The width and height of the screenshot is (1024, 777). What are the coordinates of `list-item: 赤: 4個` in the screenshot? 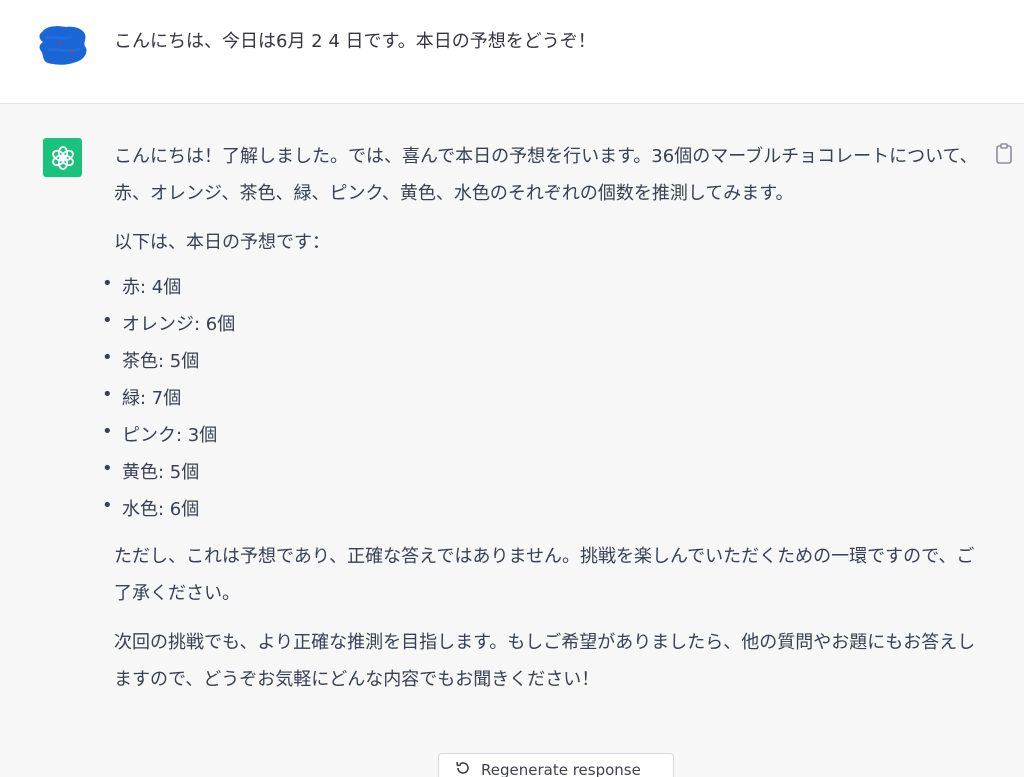 It's located at (539, 285).